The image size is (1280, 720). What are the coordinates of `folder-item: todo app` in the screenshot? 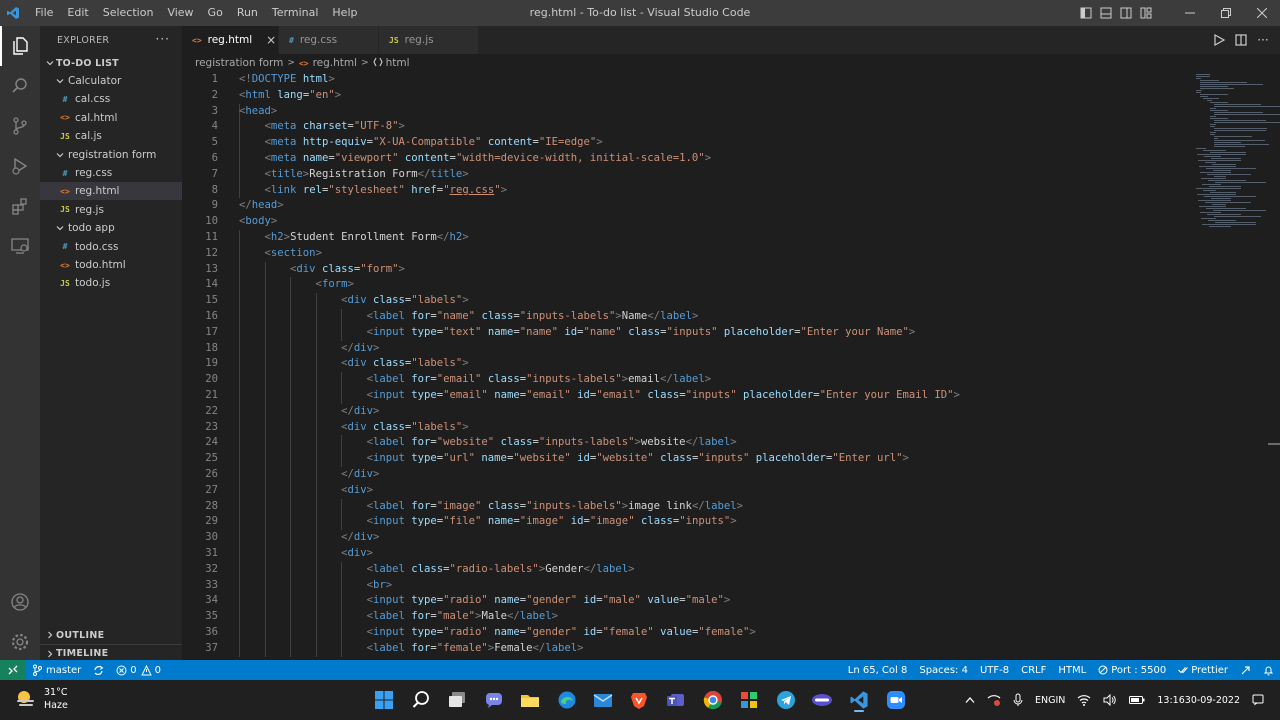 It's located at (111, 228).